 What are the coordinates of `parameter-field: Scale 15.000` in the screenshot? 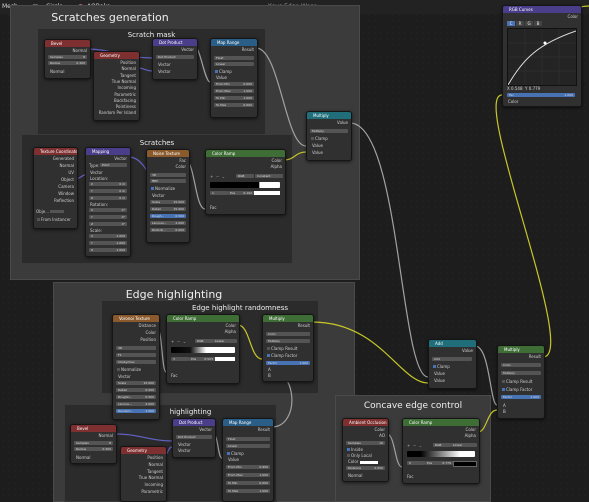 It's located at (136, 383).